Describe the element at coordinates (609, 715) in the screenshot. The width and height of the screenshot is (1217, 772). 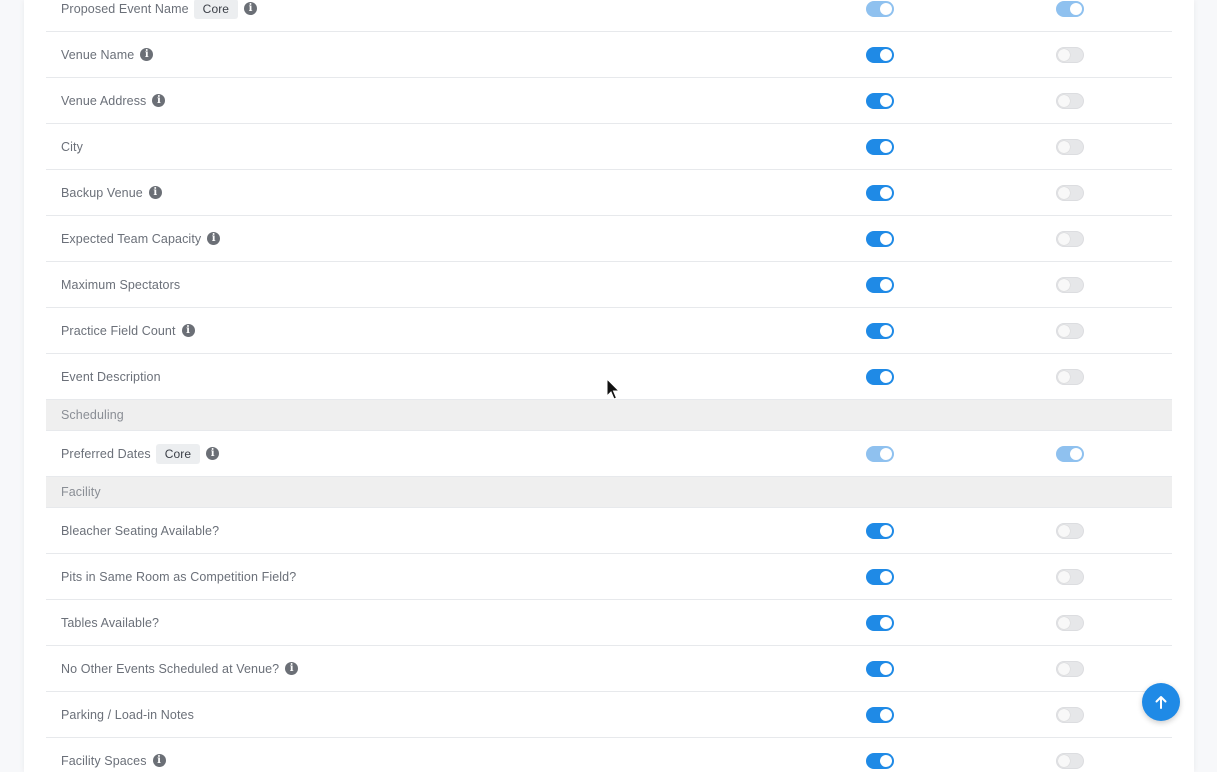
I see `field-row-parking-load-in-notes: Parking / Load-in Notes` at that location.